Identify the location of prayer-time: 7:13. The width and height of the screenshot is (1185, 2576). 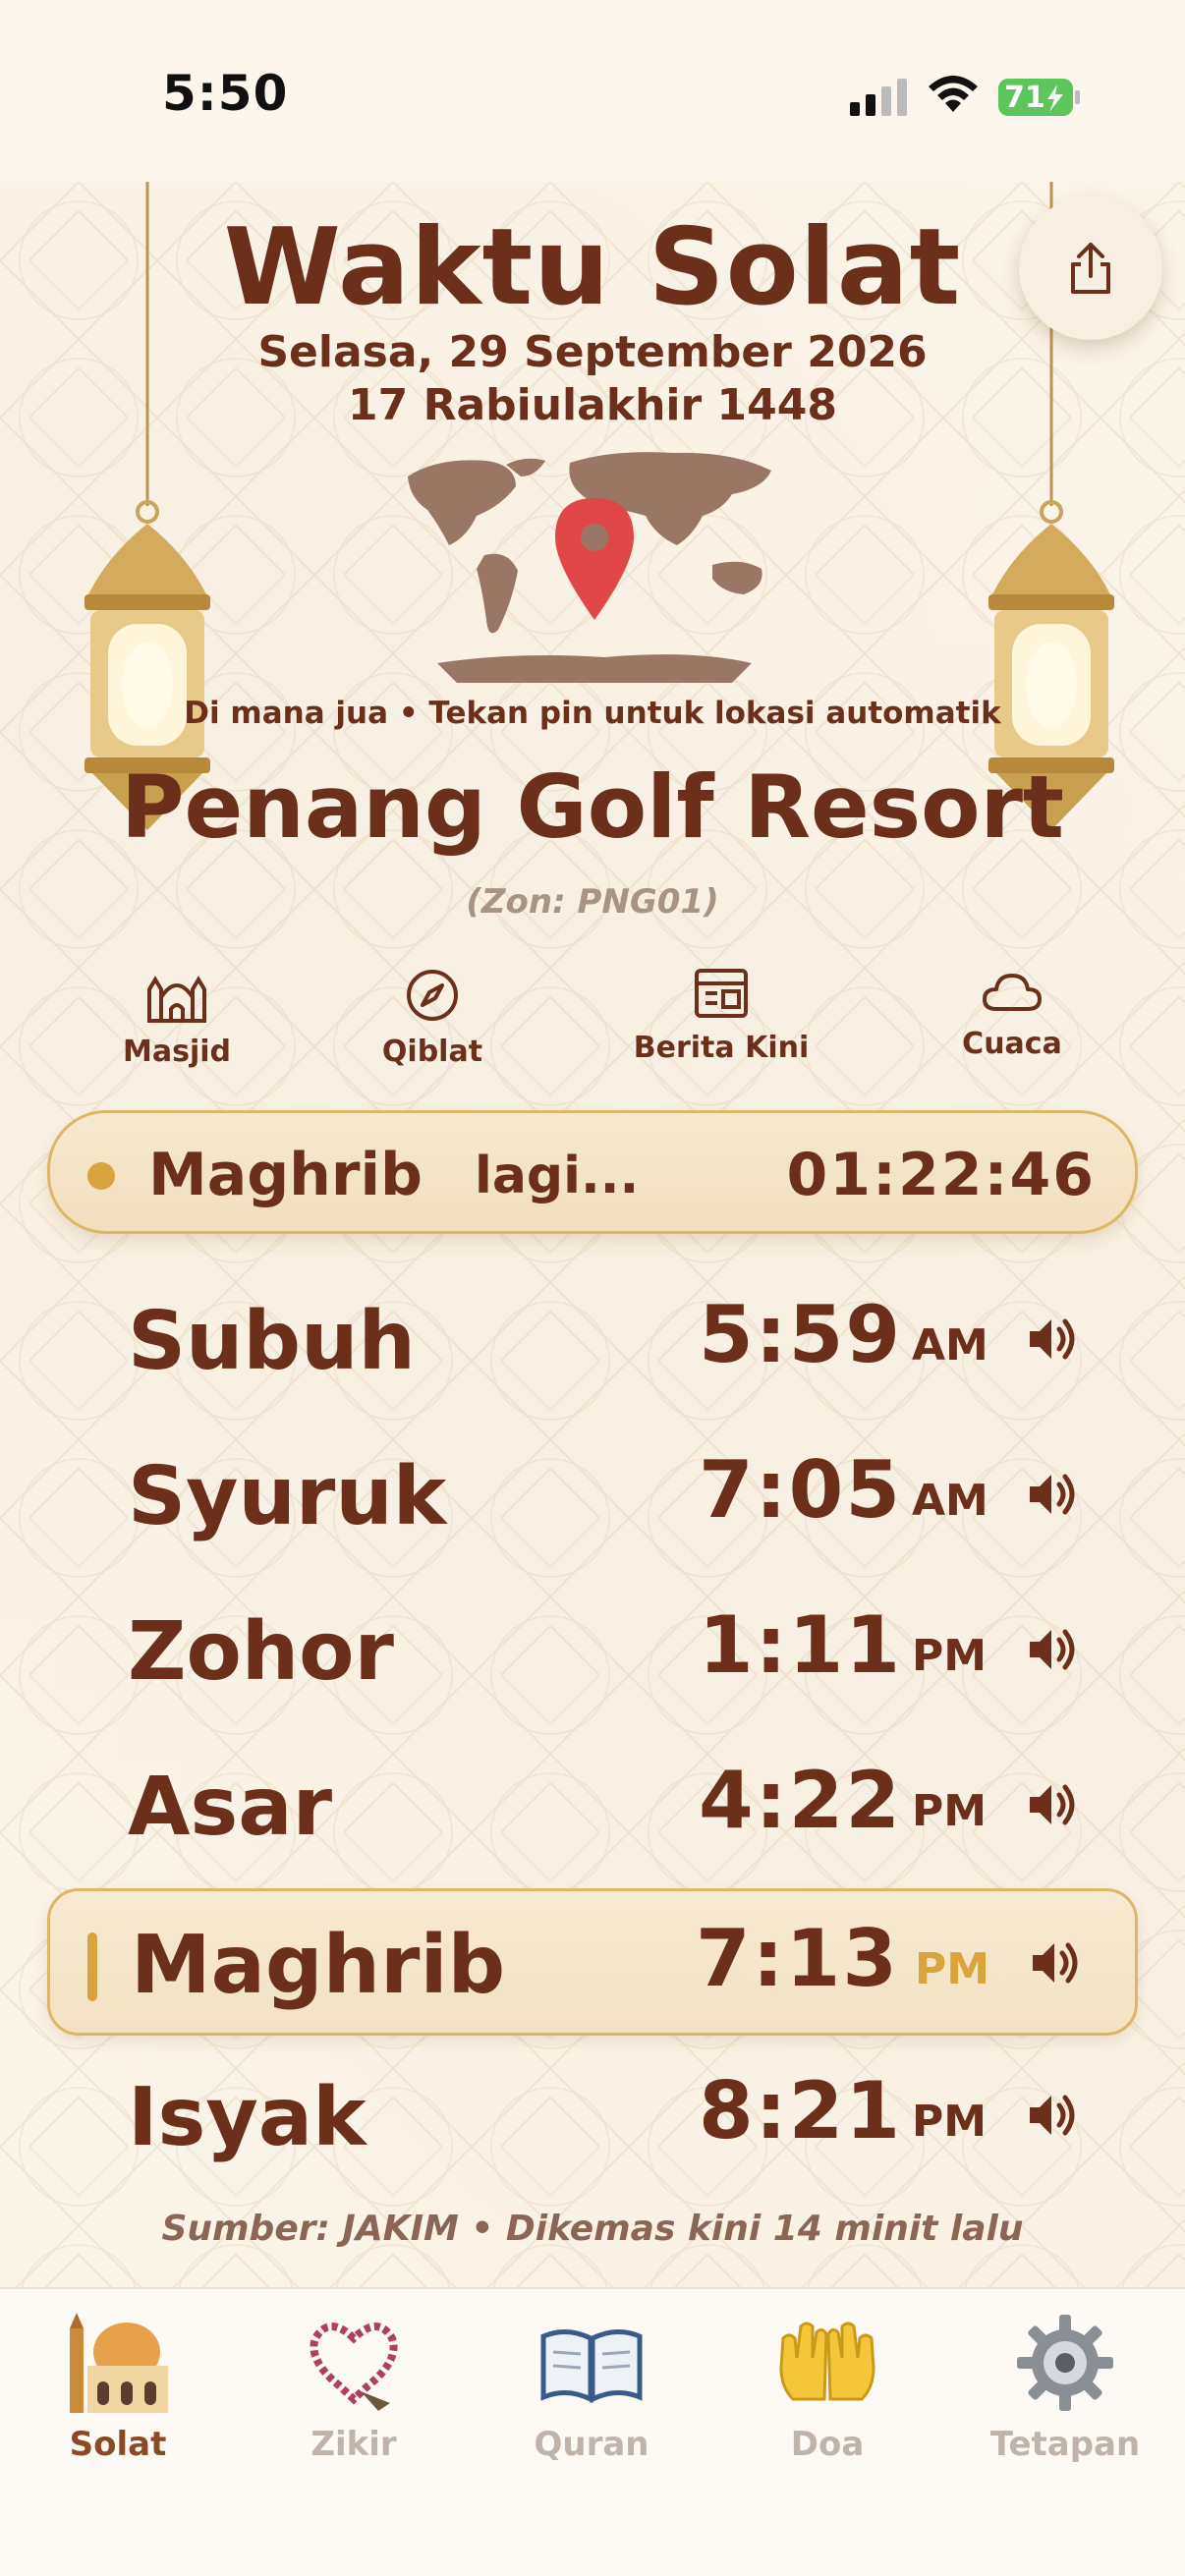
(798, 1958).